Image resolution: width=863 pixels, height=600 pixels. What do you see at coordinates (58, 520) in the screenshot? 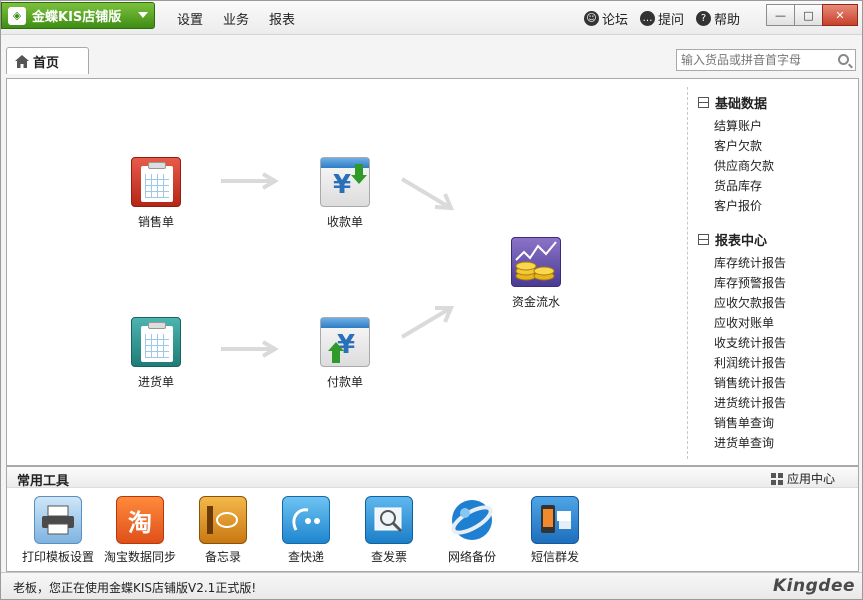
I see `printer-icon` at bounding box center [58, 520].